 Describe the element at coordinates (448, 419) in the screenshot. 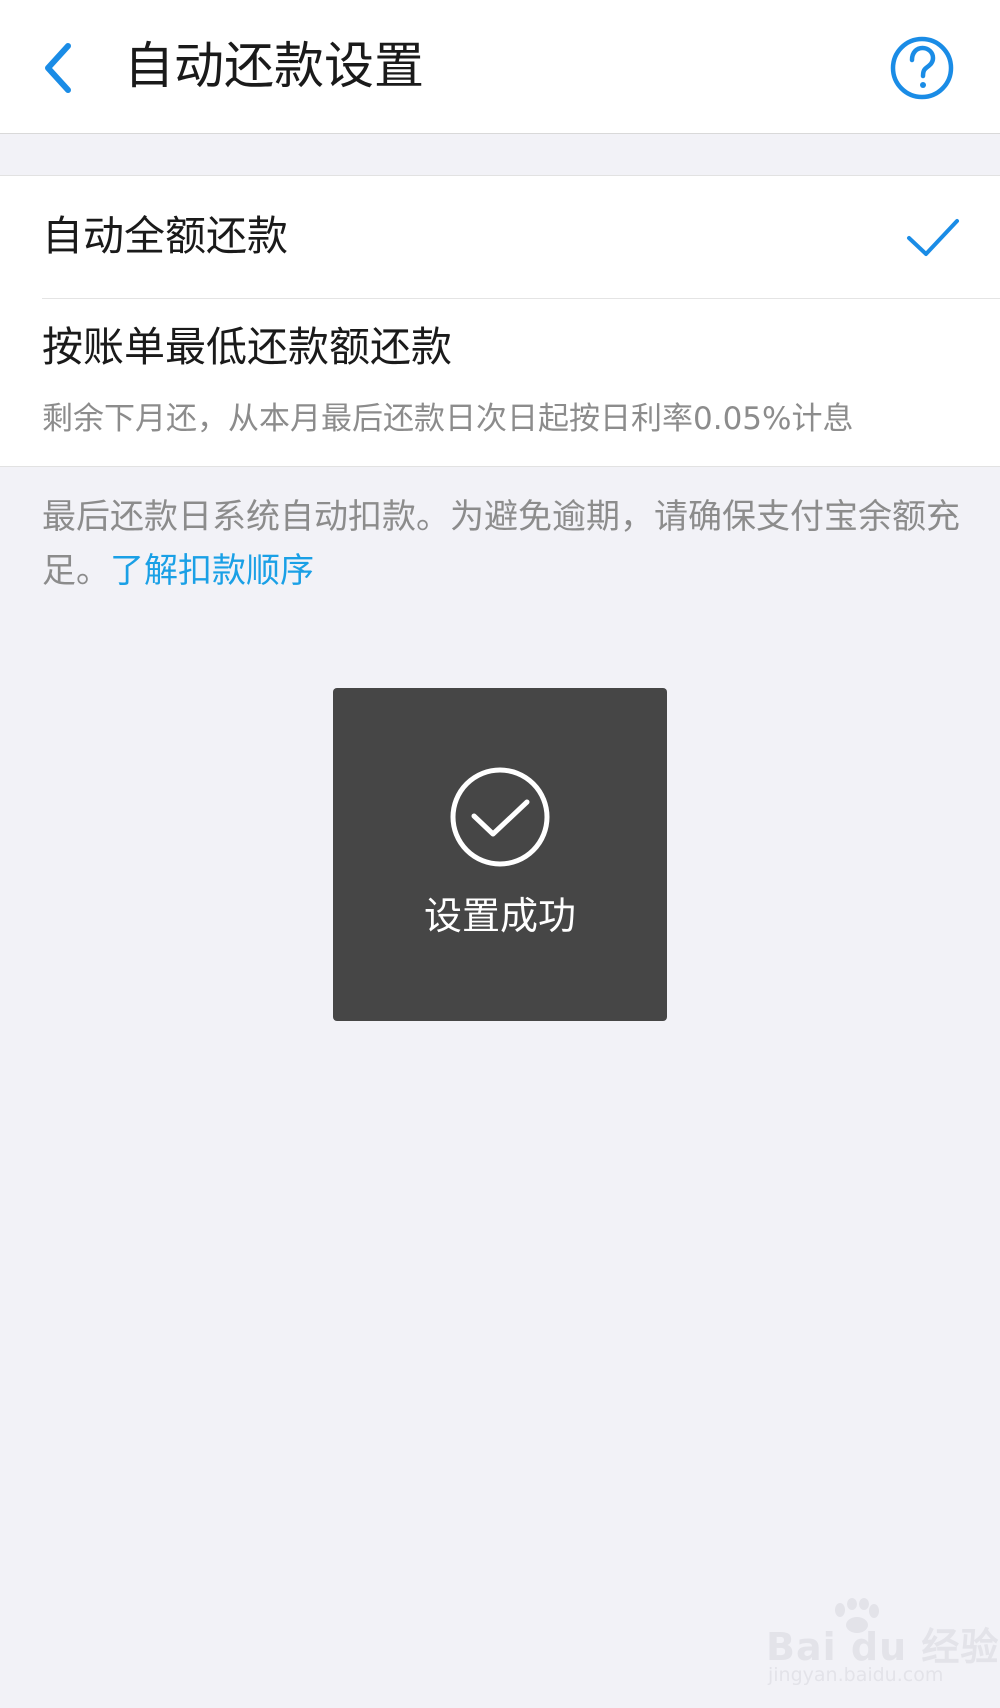

I see `option-minimum-repayment-description: 剩余下月还，从本月最后还款日次日起按日利率0.05%计息` at that location.